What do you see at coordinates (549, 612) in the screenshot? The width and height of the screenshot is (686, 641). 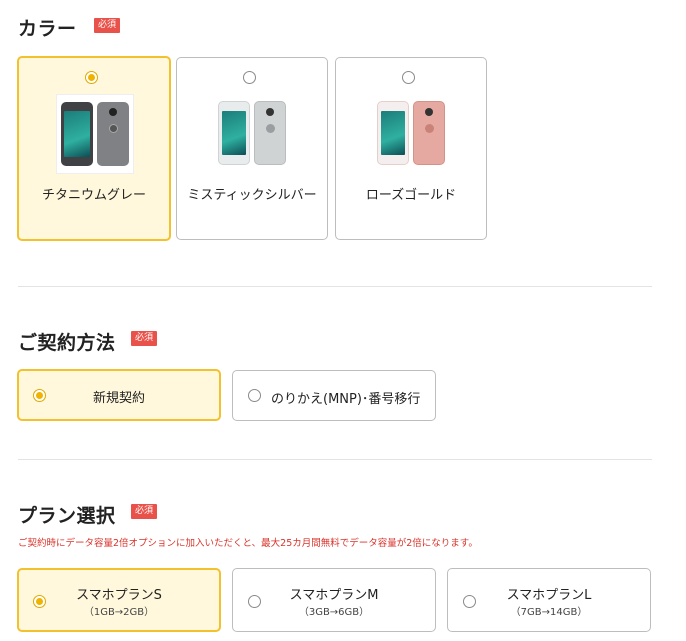 I see `plan-option-detail: （7GB→14GB）` at bounding box center [549, 612].